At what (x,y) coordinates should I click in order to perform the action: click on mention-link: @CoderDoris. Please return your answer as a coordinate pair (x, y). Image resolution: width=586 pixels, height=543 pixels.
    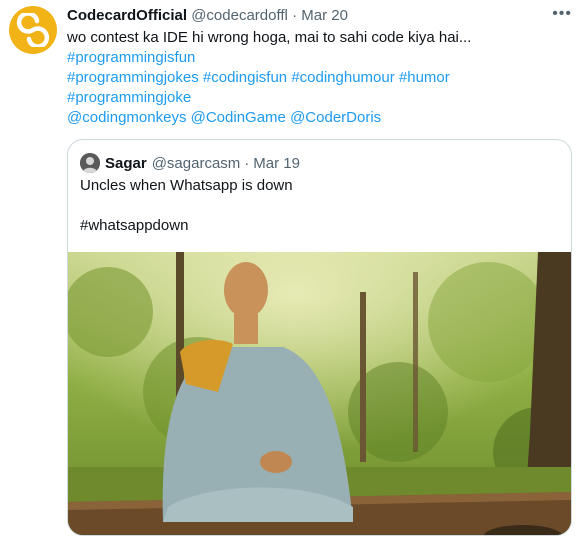
    Looking at the image, I should click on (335, 117).